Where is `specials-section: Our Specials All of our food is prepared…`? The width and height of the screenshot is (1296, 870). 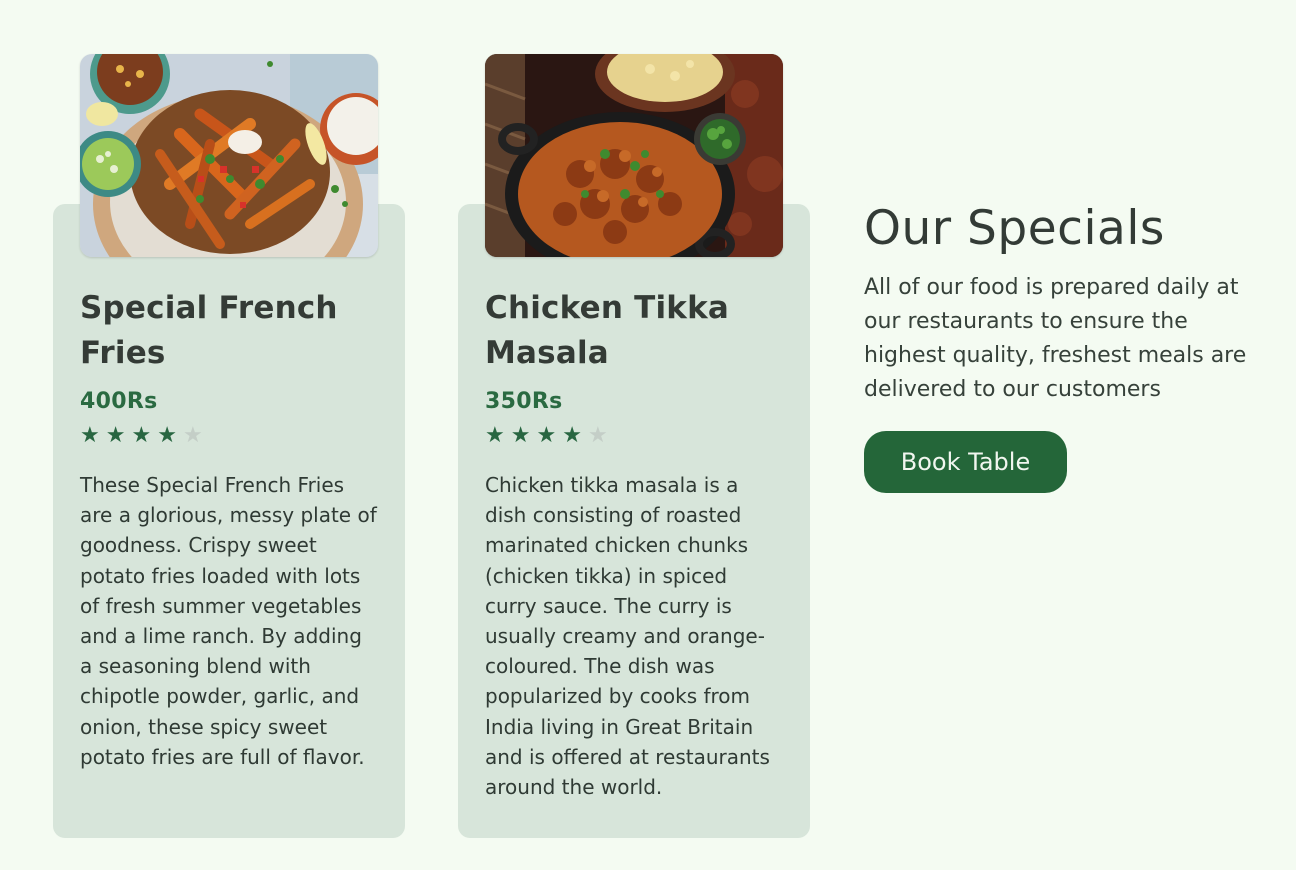 specials-section: Our Specials All of our food is prepared… is located at coordinates (1064, 345).